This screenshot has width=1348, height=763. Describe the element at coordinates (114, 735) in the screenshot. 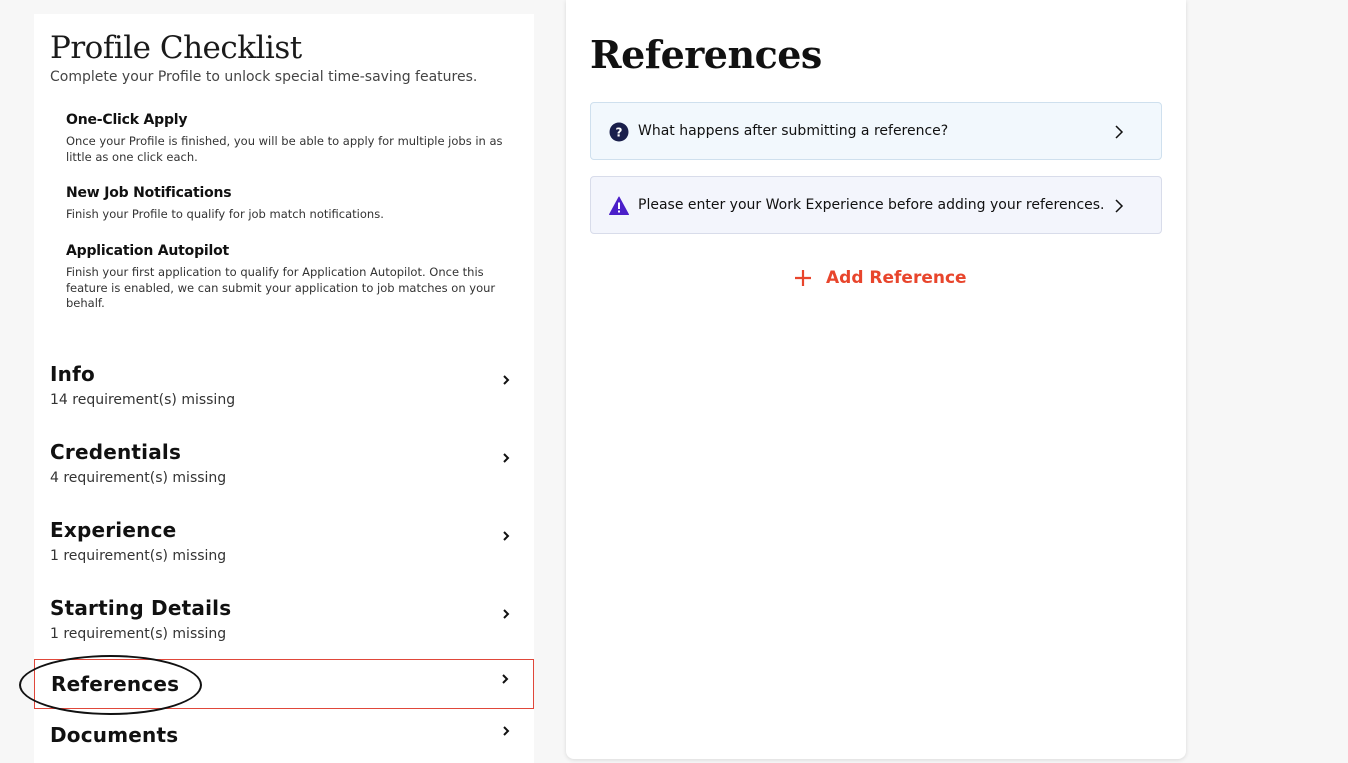

I see `section-name: Documents` at that location.